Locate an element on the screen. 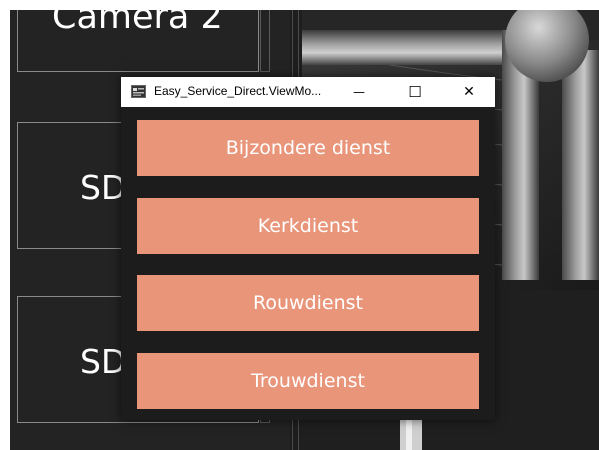 This screenshot has height=450, width=599. camera-tile-label: Camera 2 is located at coordinates (137, 23).